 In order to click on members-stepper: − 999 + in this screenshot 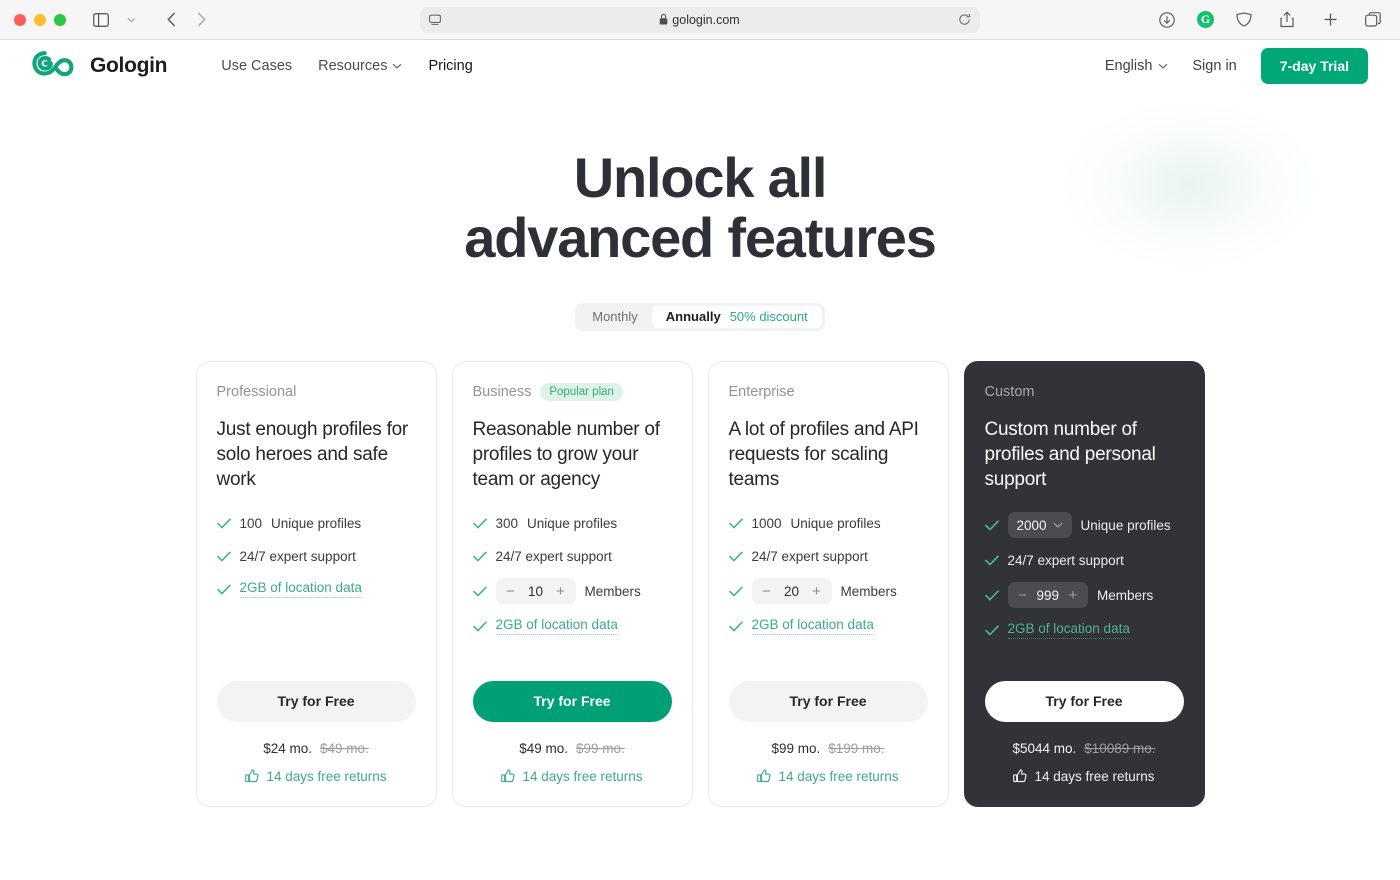, I will do `click(1048, 595)`.